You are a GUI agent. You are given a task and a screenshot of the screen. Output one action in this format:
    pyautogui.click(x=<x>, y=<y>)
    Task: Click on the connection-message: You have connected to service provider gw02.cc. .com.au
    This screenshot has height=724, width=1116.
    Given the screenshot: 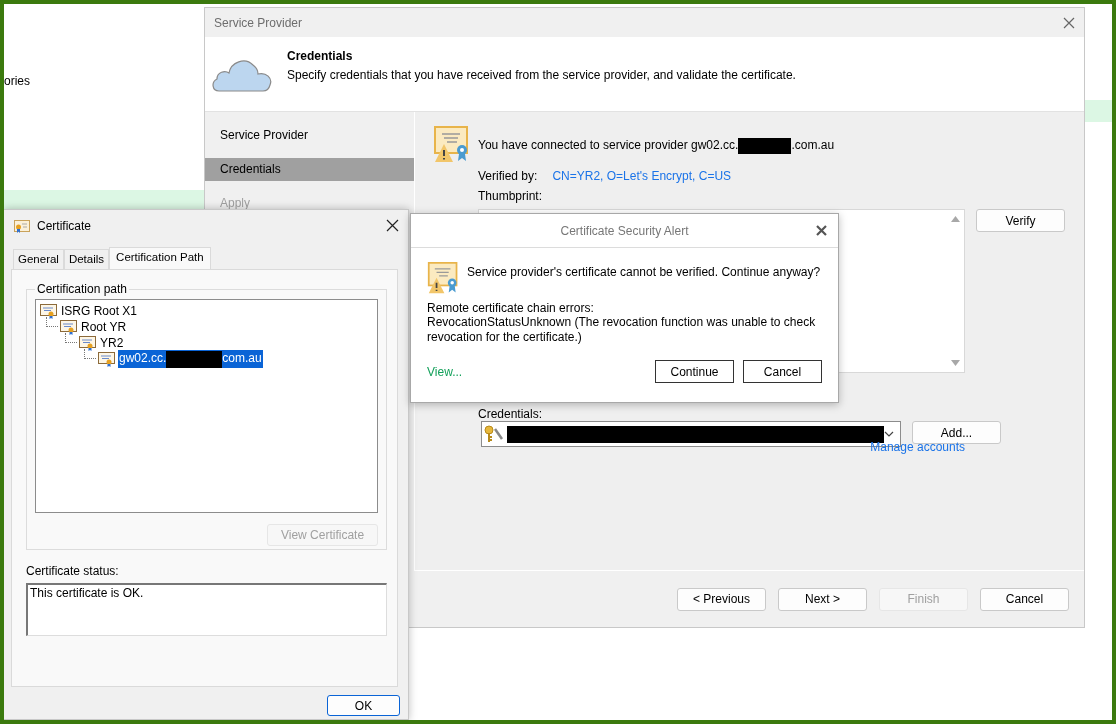 What is the action you would take?
    pyautogui.click(x=656, y=146)
    